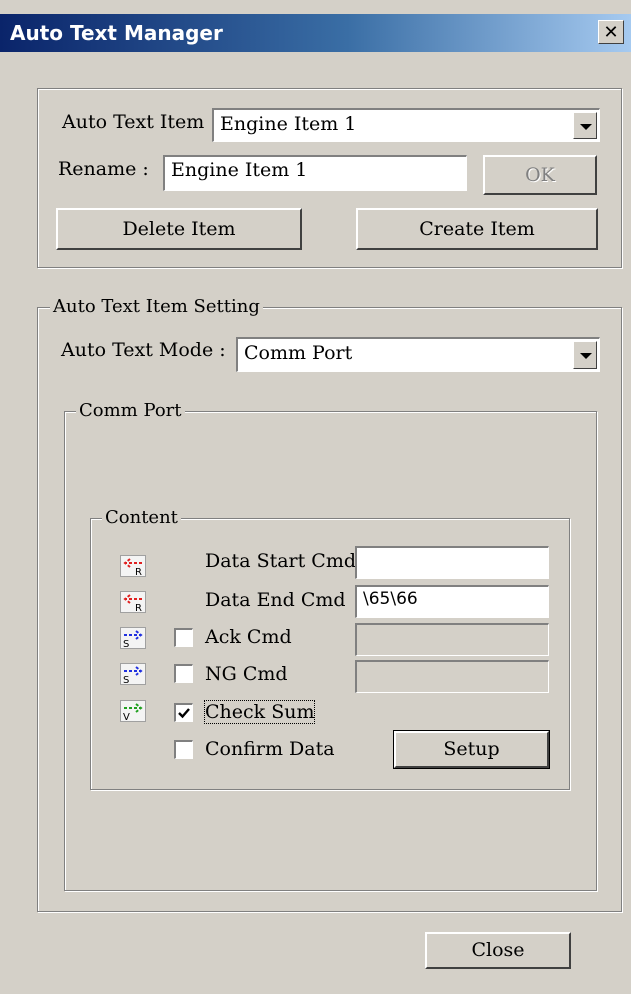 This screenshot has width=631, height=994. What do you see at coordinates (540, 175) in the screenshot?
I see `ok-button: OK` at bounding box center [540, 175].